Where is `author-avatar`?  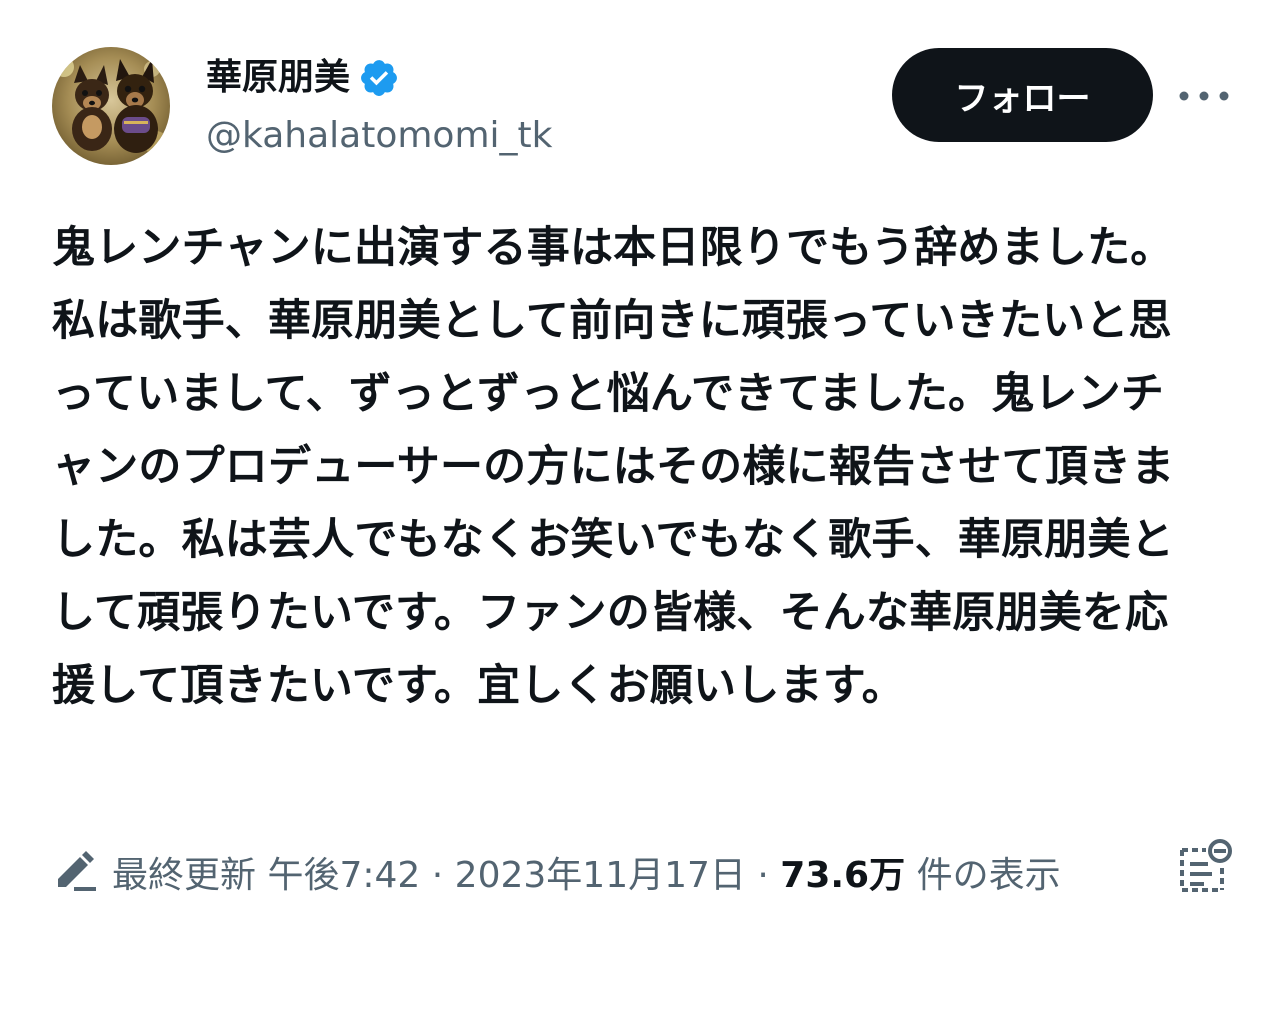 author-avatar is located at coordinates (111, 106).